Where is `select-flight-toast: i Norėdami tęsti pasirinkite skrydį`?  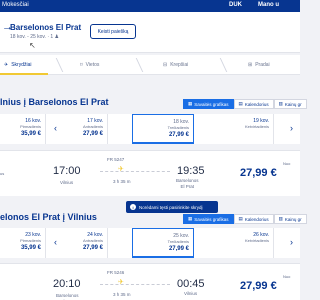
select-flight-toast: i Norėdami tęsti pasirinkite skrydį is located at coordinates (172, 207).